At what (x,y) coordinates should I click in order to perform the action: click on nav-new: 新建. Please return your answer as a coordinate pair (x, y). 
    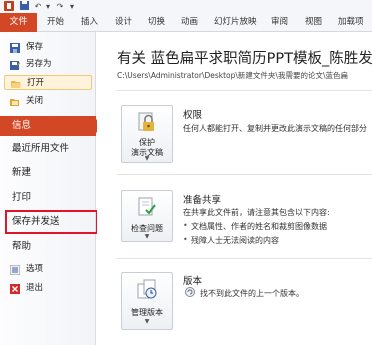
    Looking at the image, I should click on (48, 173).